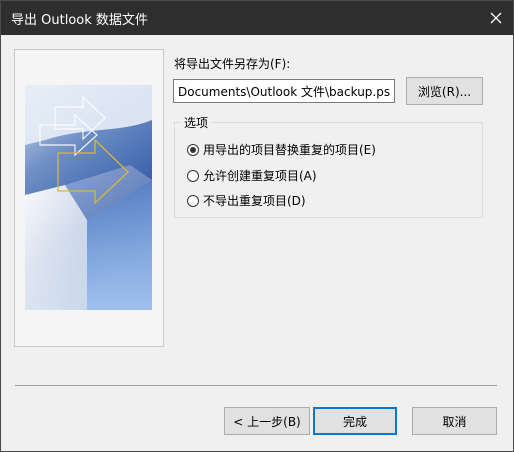  I want to click on close-button, so click(496, 18).